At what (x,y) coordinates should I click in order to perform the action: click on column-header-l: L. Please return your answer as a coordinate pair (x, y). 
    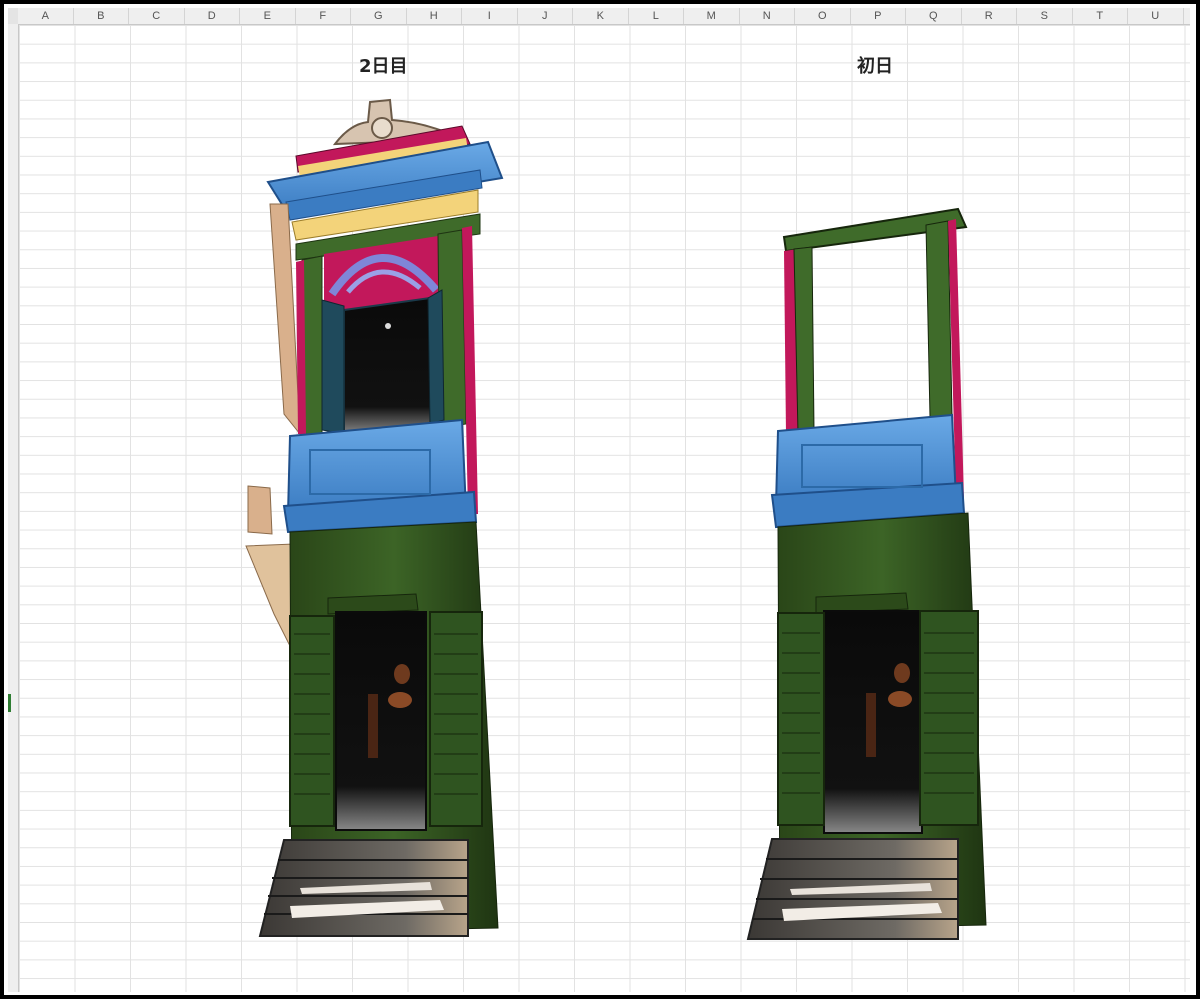
    Looking at the image, I should click on (656, 16).